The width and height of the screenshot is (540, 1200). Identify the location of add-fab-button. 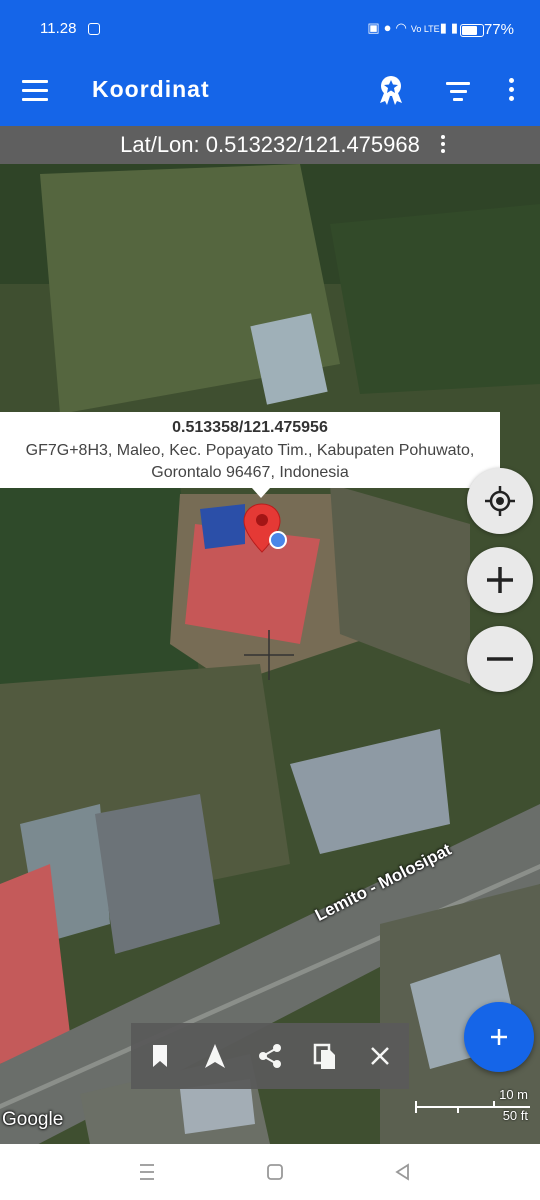
(499, 1037).